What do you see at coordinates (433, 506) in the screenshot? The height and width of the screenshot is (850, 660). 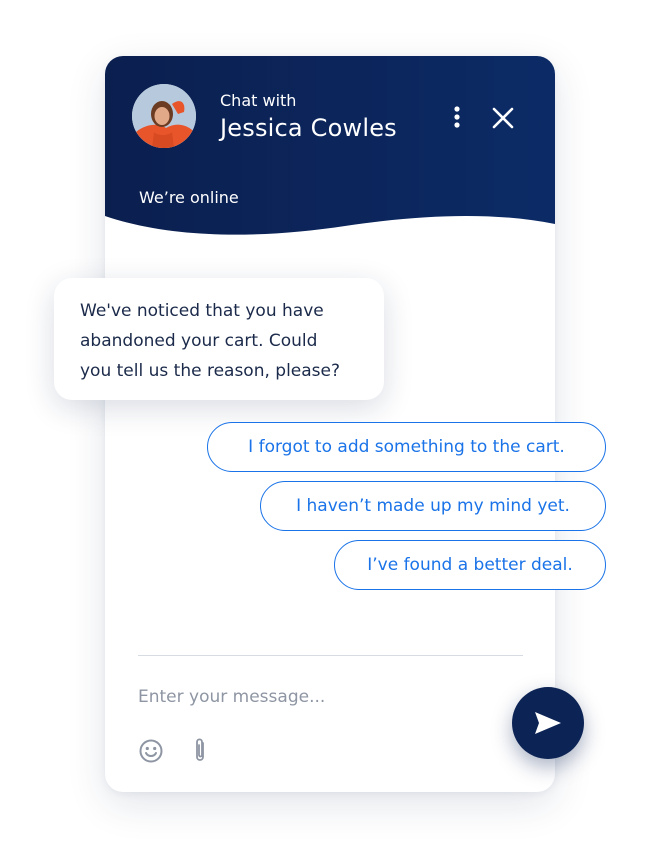 I see `quick-reply-undecided: I haven’t made up my mind yet.` at bounding box center [433, 506].